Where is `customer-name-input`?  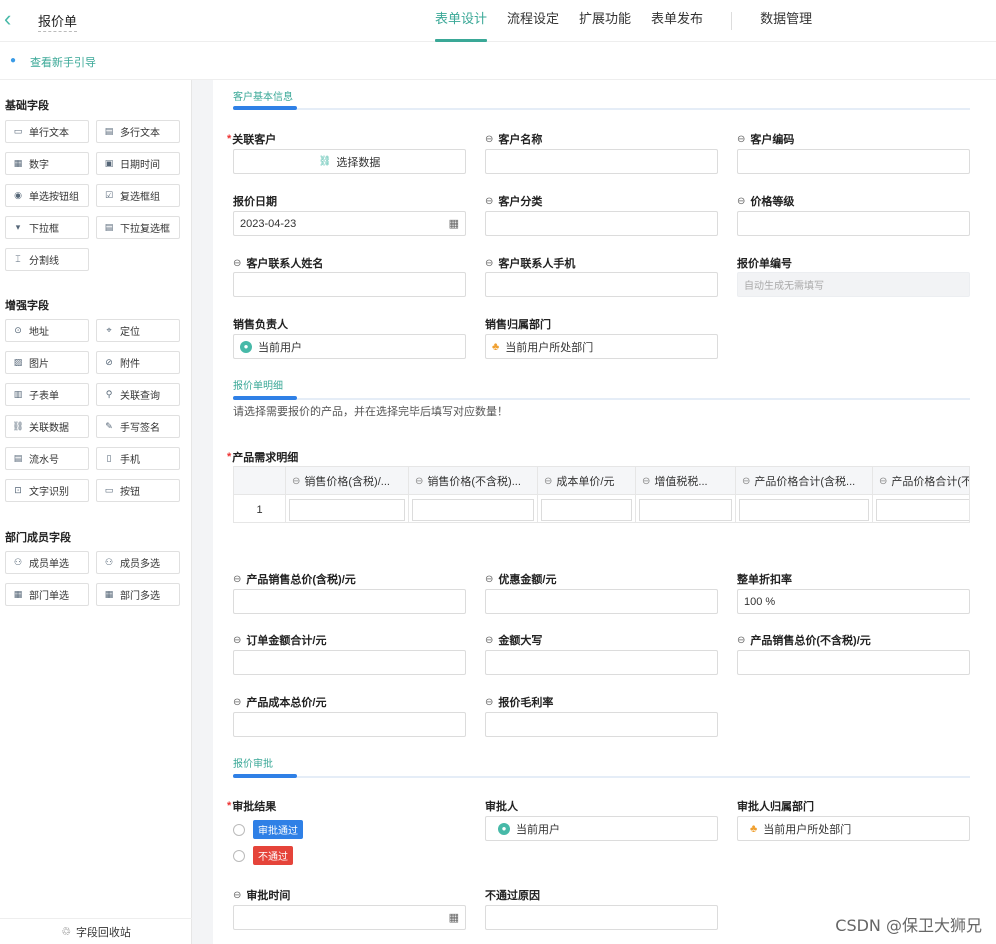 customer-name-input is located at coordinates (601, 161).